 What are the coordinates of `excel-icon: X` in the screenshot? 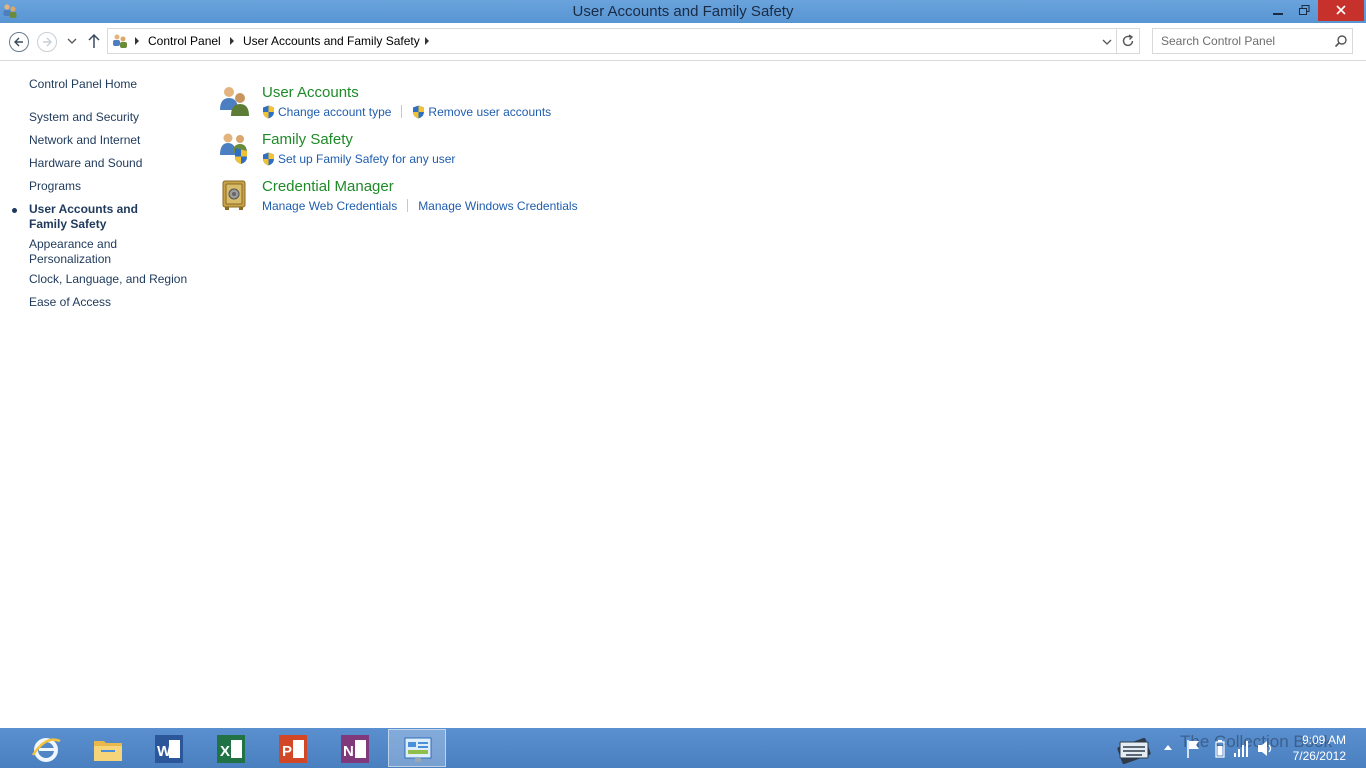 It's located at (231, 749).